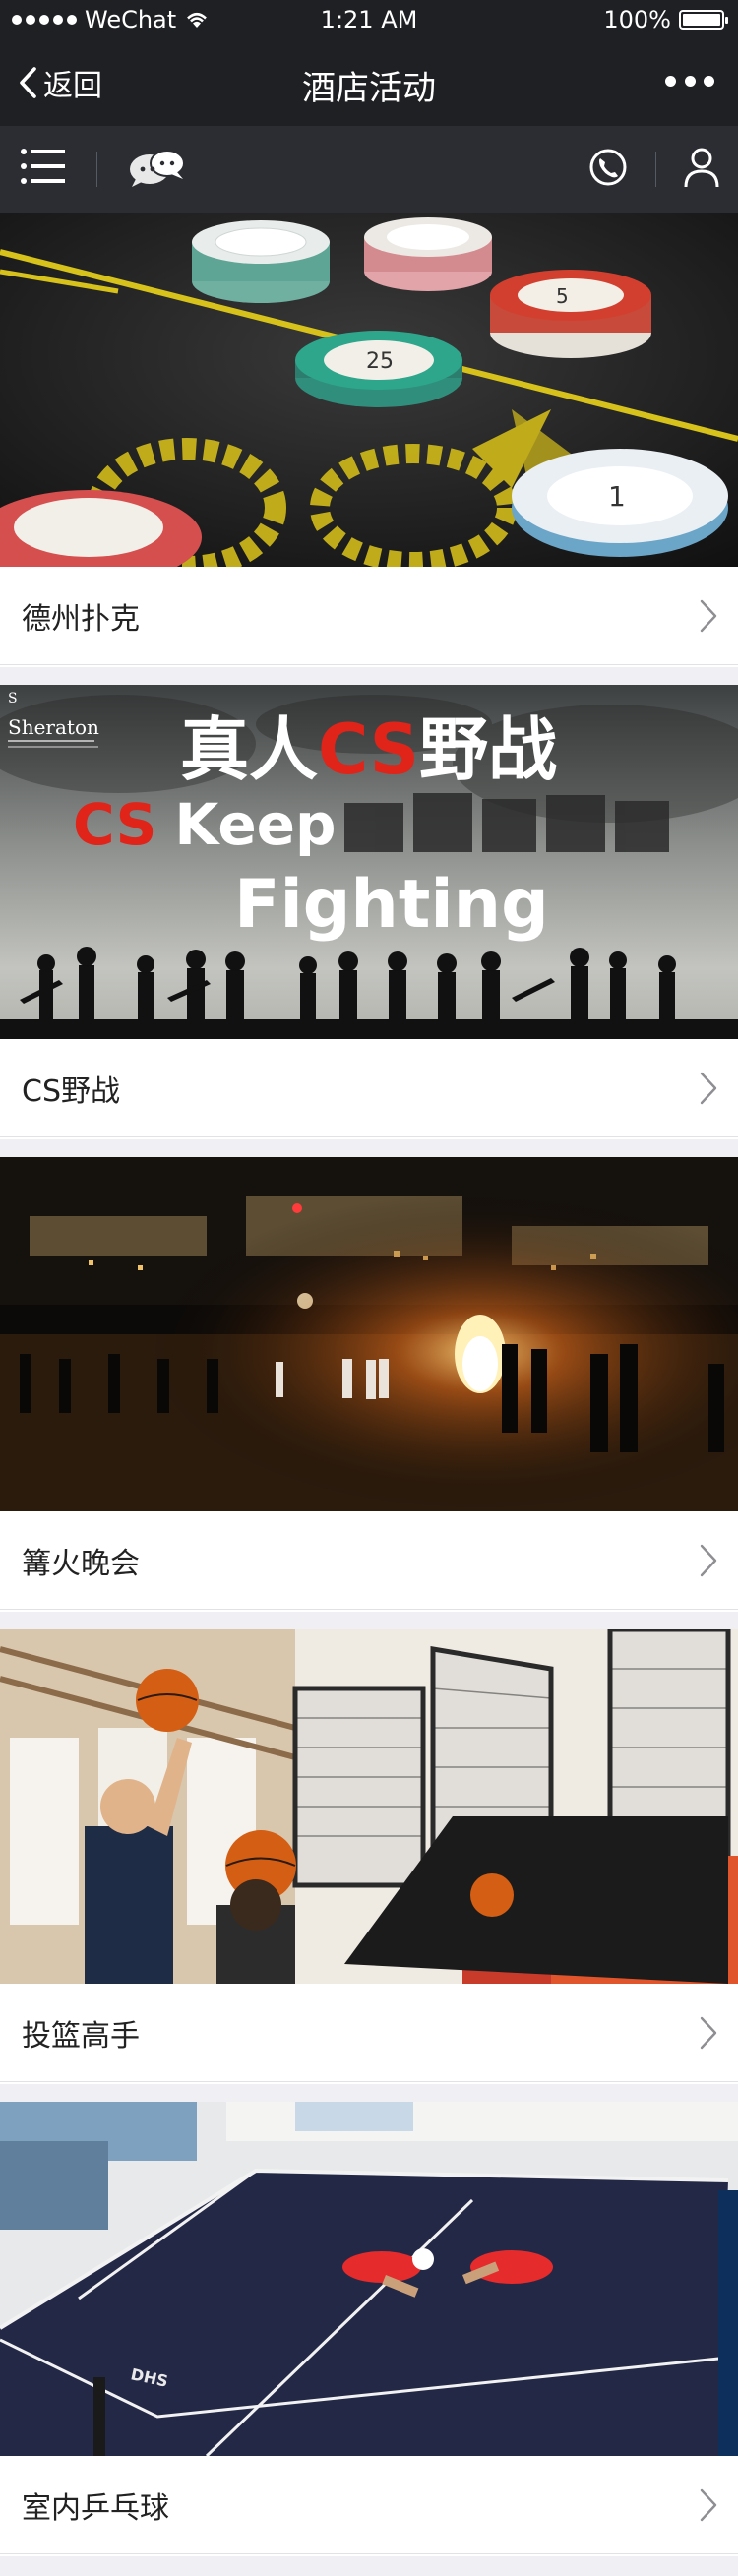 The width and height of the screenshot is (738, 2576). What do you see at coordinates (369, 616) in the screenshot?
I see `activity-caption: 德州扑克` at bounding box center [369, 616].